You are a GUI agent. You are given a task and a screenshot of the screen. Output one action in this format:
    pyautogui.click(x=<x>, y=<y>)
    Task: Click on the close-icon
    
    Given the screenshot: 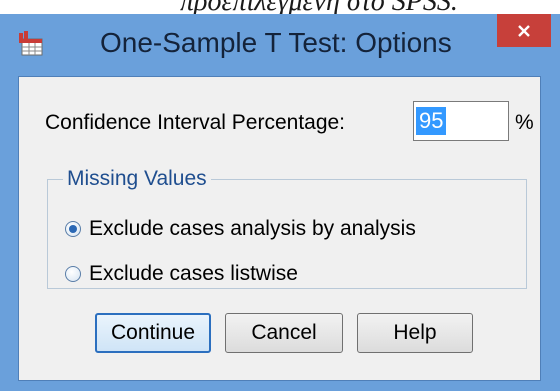 What is the action you would take?
    pyautogui.click(x=524, y=31)
    